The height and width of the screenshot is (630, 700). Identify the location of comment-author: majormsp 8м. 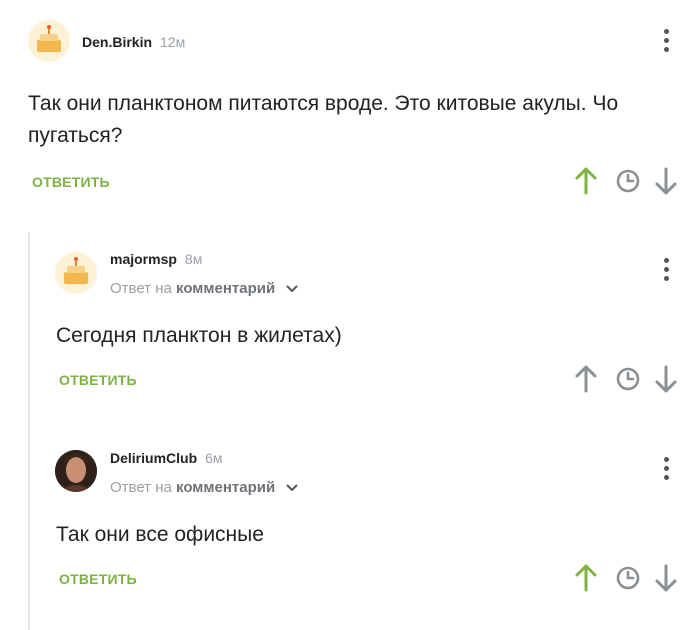
(156, 259).